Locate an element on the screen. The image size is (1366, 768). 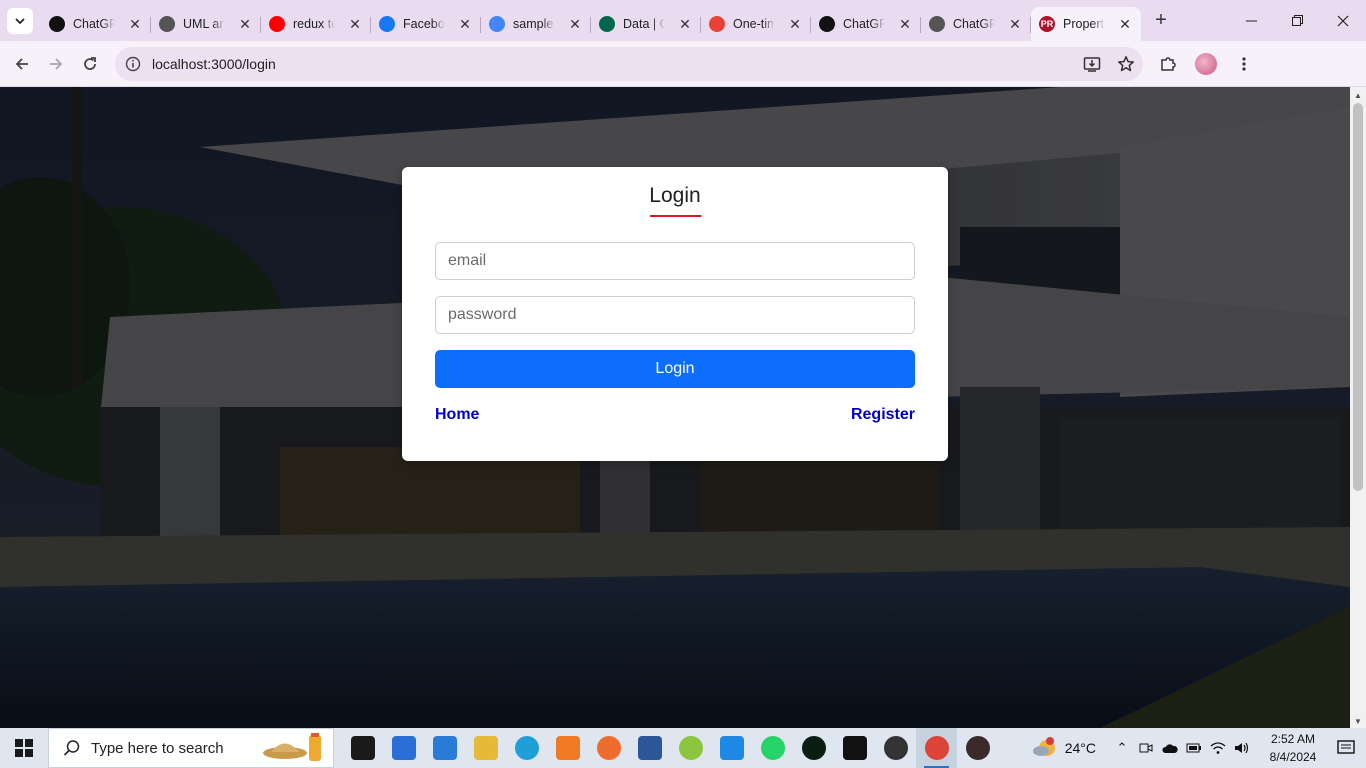
search-icon is located at coordinates (71, 748).